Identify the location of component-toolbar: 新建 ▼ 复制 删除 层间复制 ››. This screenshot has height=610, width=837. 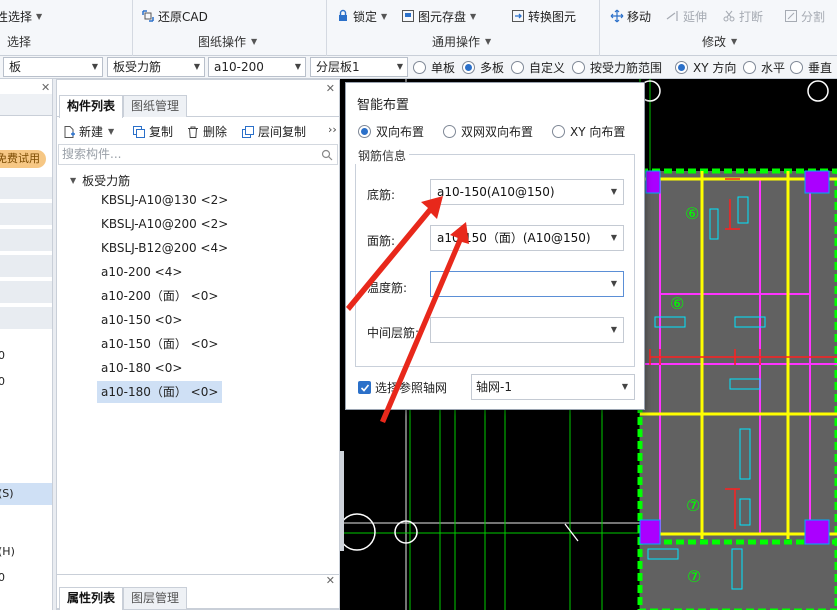
(198, 131).